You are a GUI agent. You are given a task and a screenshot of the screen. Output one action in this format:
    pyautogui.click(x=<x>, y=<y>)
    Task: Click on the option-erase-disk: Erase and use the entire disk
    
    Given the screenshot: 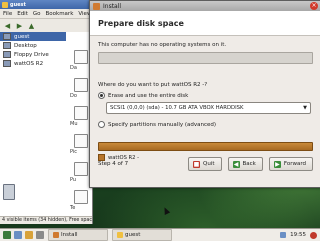 What is the action you would take?
    pyautogui.click(x=205, y=95)
    